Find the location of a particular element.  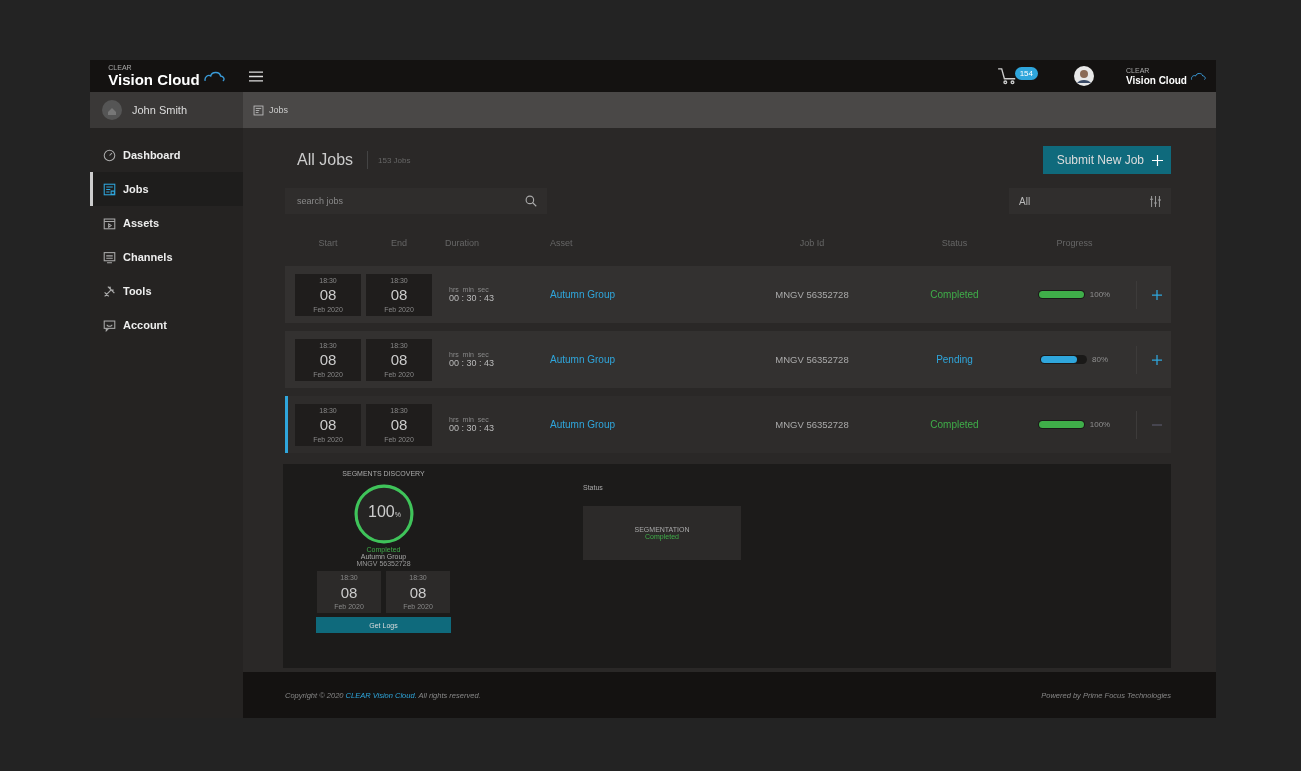

breadcrumb-text: Jobs is located at coordinates (278, 110).